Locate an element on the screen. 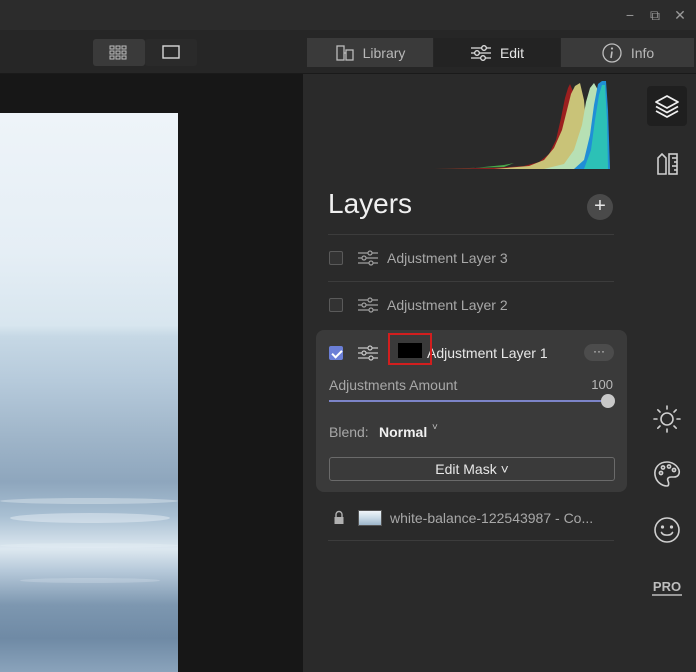 This screenshot has height=672, width=696. library-icon is located at coordinates (344, 52).